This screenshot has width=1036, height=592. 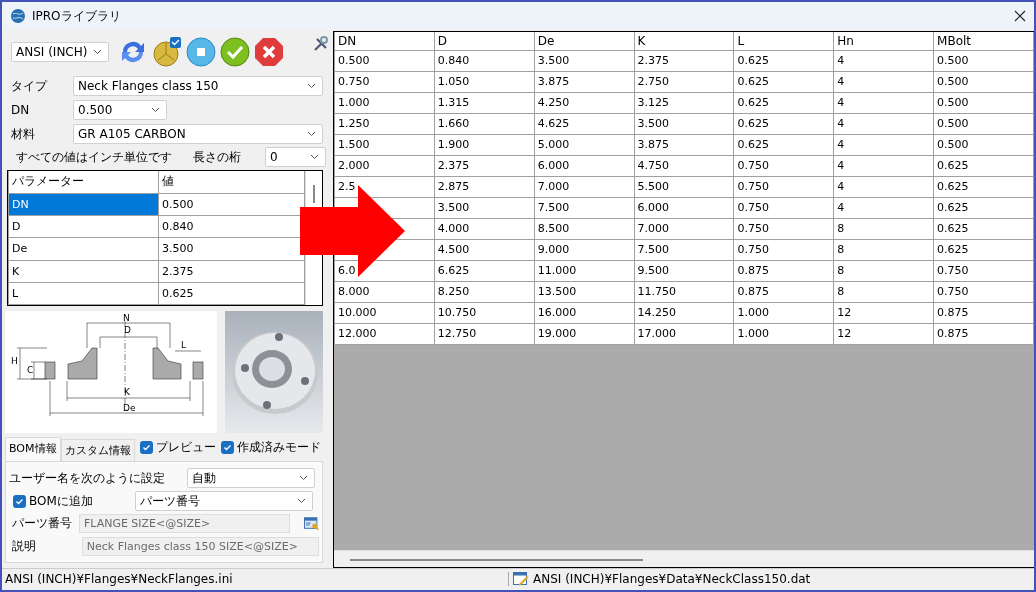 What do you see at coordinates (311, 523) in the screenshot?
I see `key-icon` at bounding box center [311, 523].